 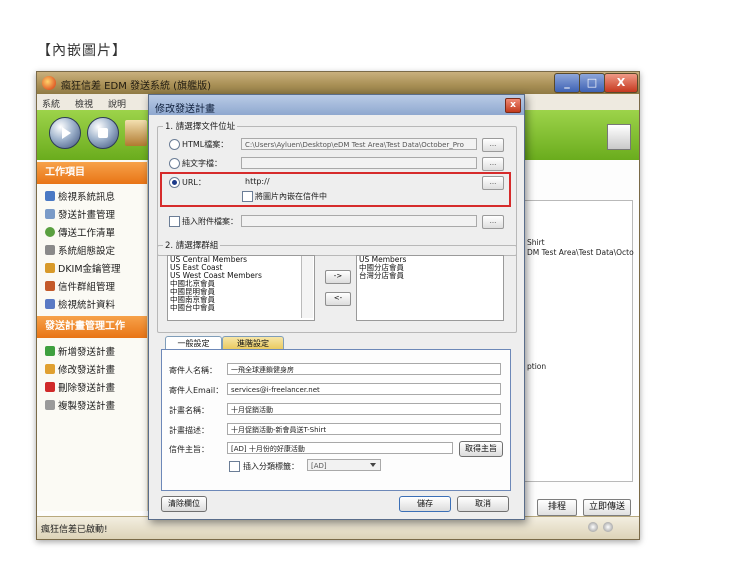 What do you see at coordinates (537, 366) in the screenshot?
I see `content-text: ption` at bounding box center [537, 366].